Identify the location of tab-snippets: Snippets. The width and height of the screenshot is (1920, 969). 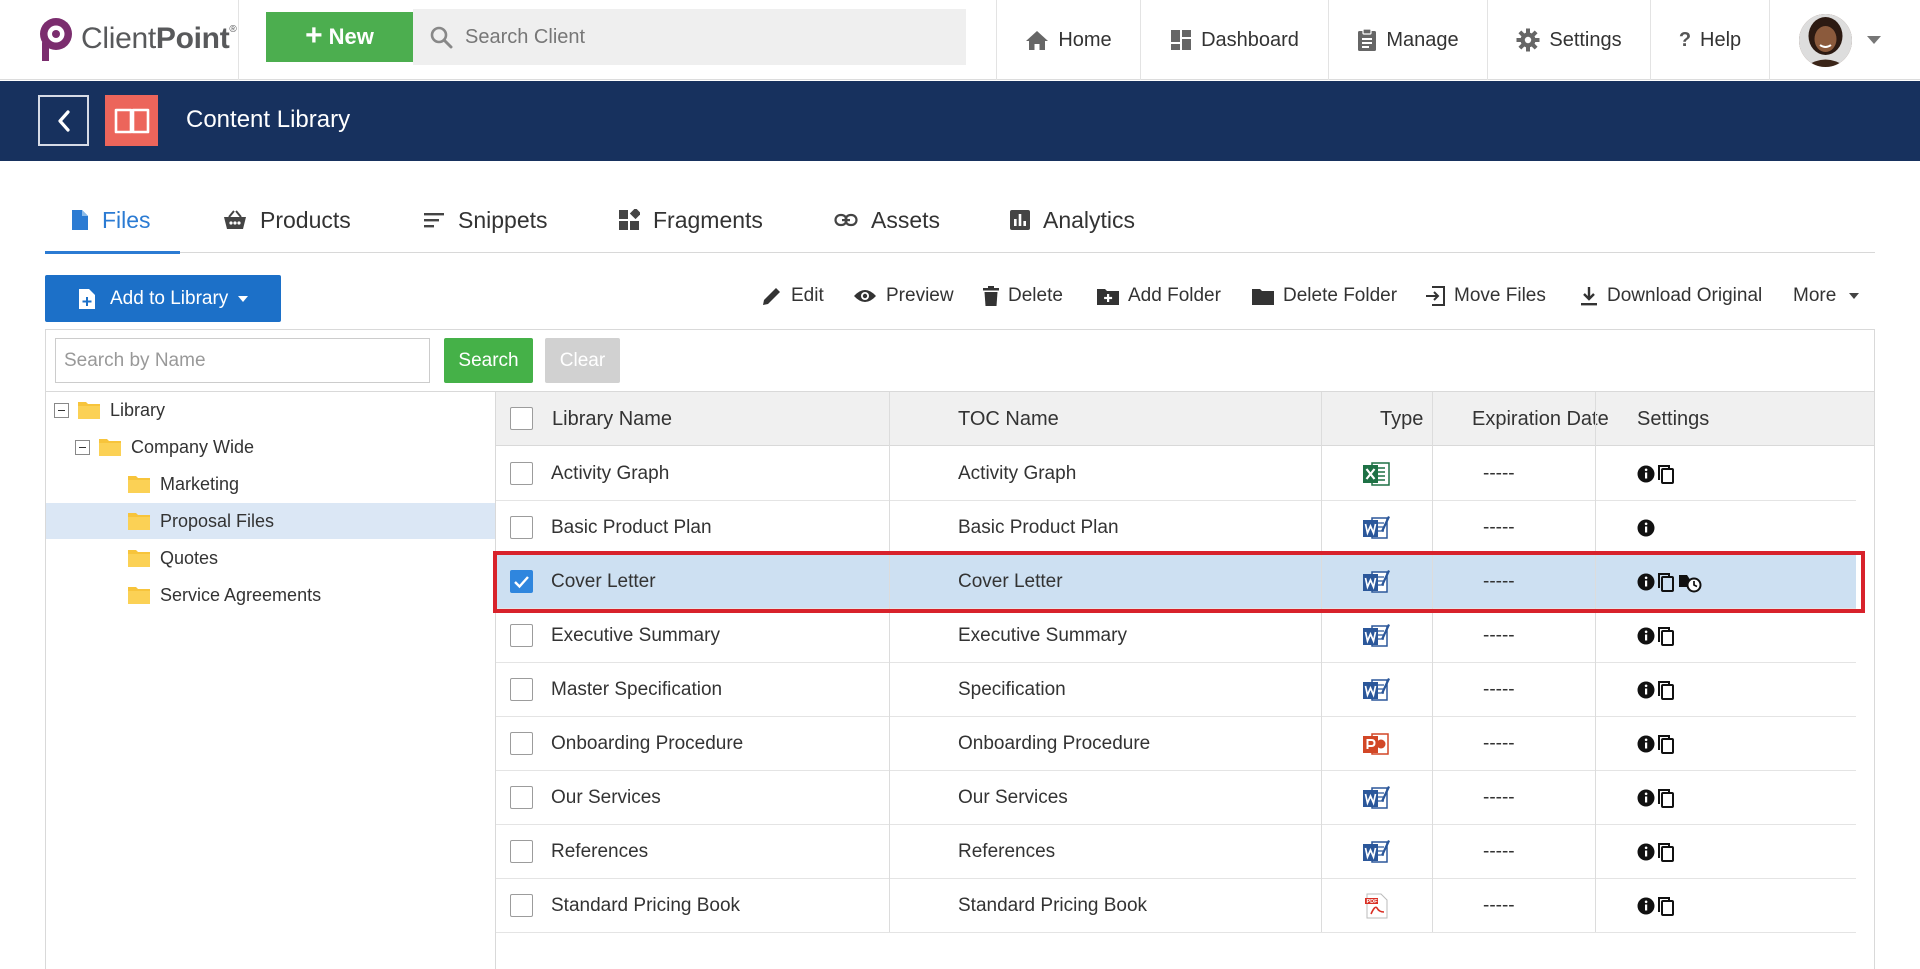
(485, 220).